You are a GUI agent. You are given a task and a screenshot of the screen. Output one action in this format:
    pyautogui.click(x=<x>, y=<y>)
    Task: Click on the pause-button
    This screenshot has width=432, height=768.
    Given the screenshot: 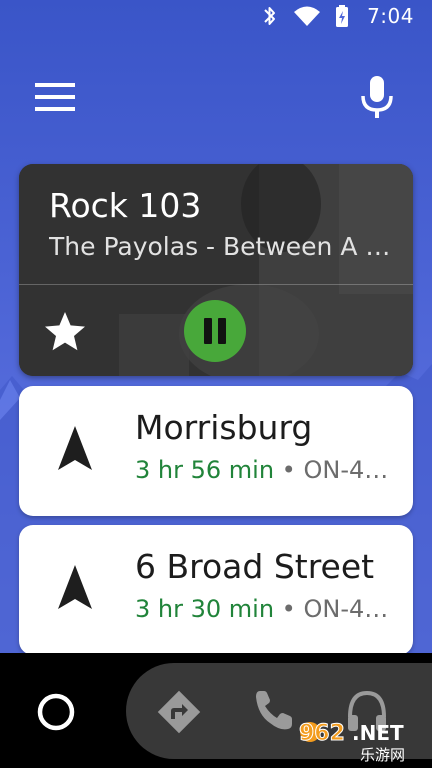 What is the action you would take?
    pyautogui.click(x=215, y=331)
    